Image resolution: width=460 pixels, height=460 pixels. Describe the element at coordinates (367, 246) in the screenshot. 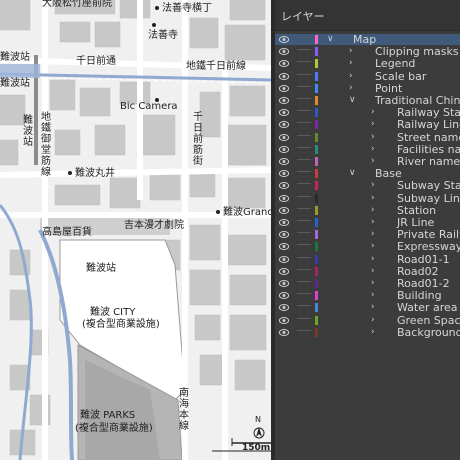

I see `layer-row: › Expressway` at that location.